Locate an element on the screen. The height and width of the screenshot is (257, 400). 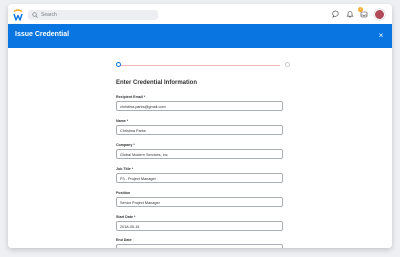
top-bar: Search 2 is located at coordinates (200, 14).